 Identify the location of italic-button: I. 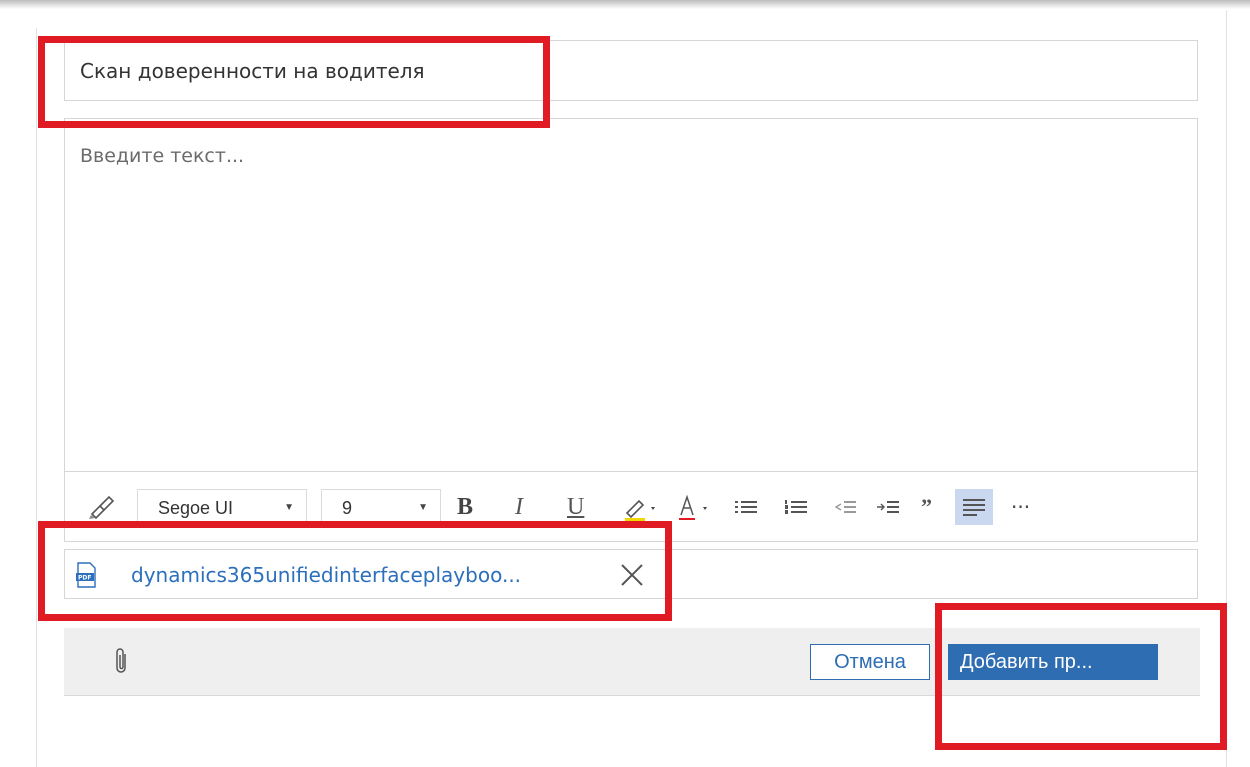
(519, 507).